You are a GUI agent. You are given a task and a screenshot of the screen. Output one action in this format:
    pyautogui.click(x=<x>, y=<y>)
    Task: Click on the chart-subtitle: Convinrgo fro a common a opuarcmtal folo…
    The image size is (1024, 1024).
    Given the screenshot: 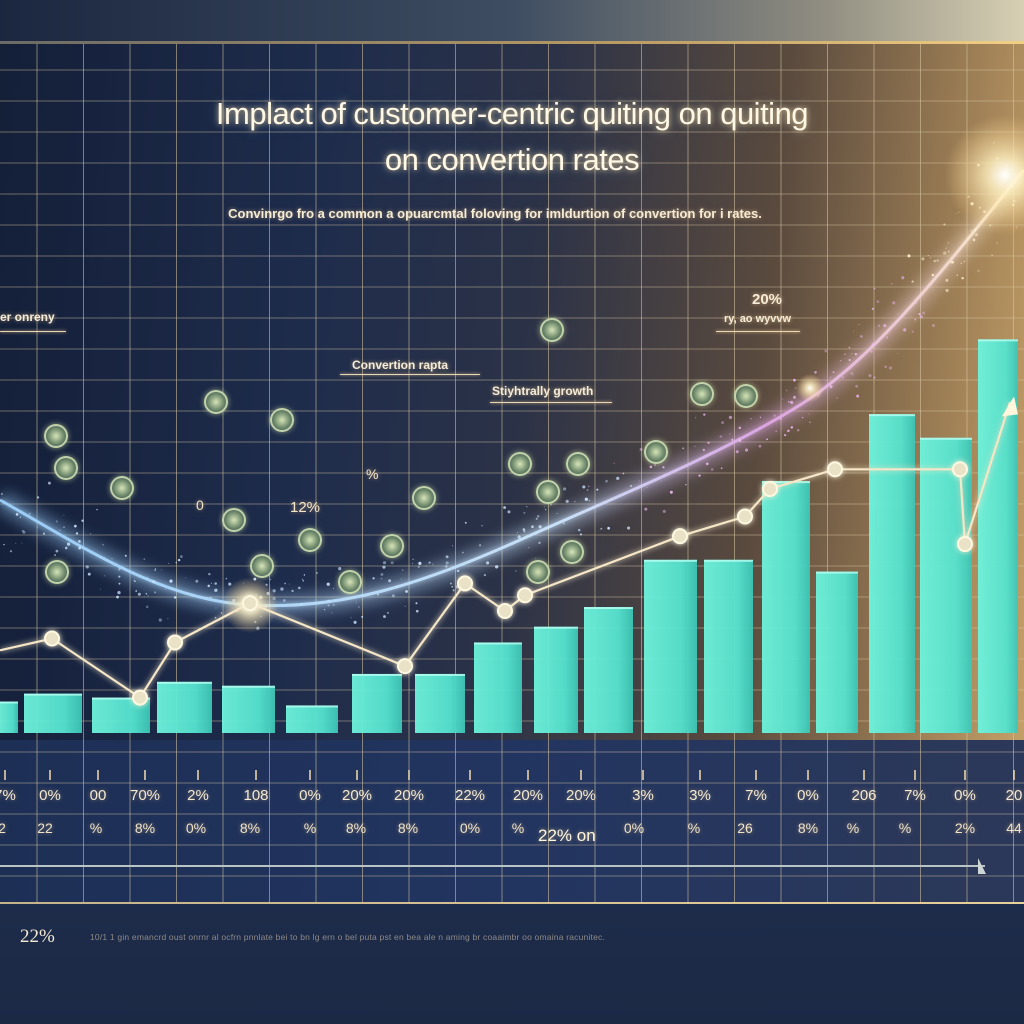 What is the action you would take?
    pyautogui.click(x=495, y=213)
    